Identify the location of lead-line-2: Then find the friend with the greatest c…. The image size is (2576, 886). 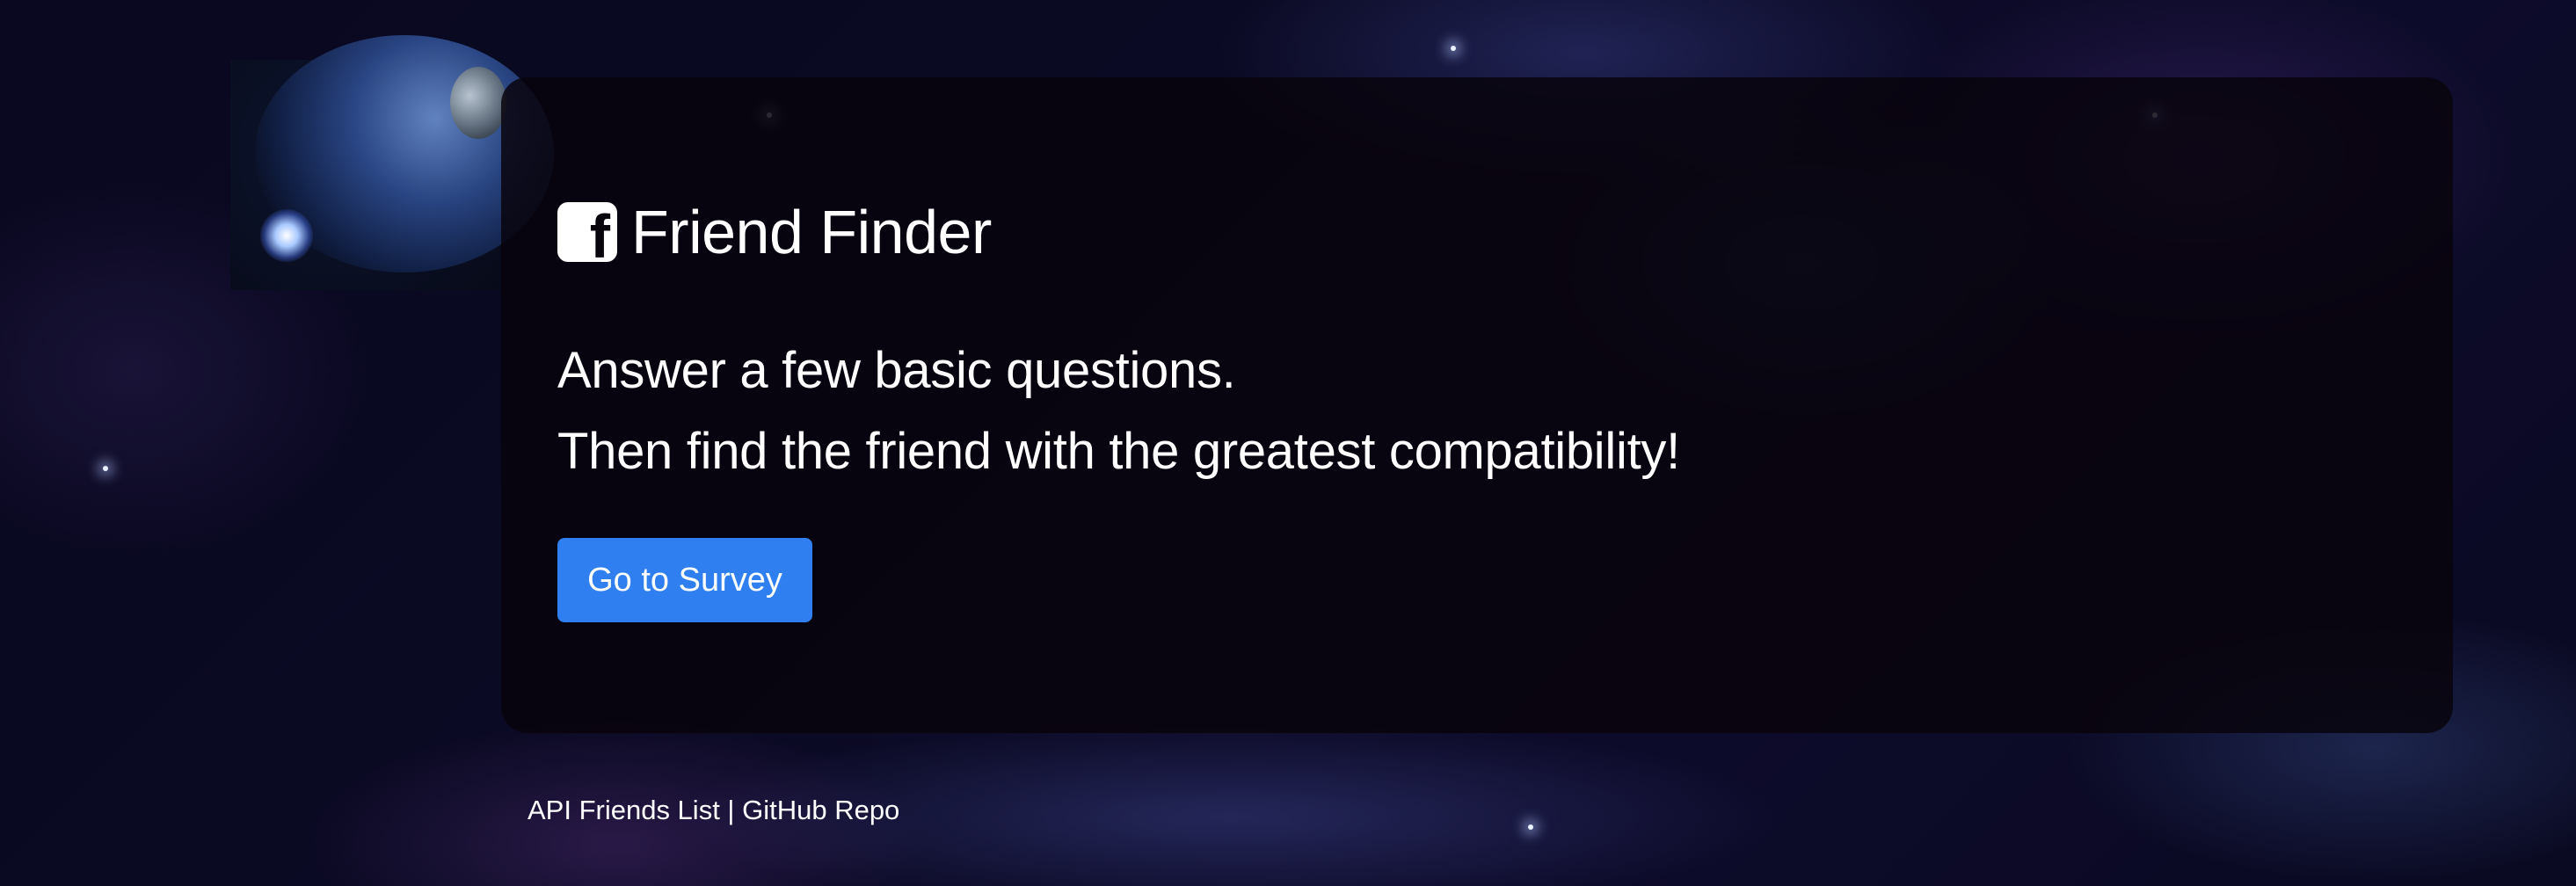
(1118, 451).